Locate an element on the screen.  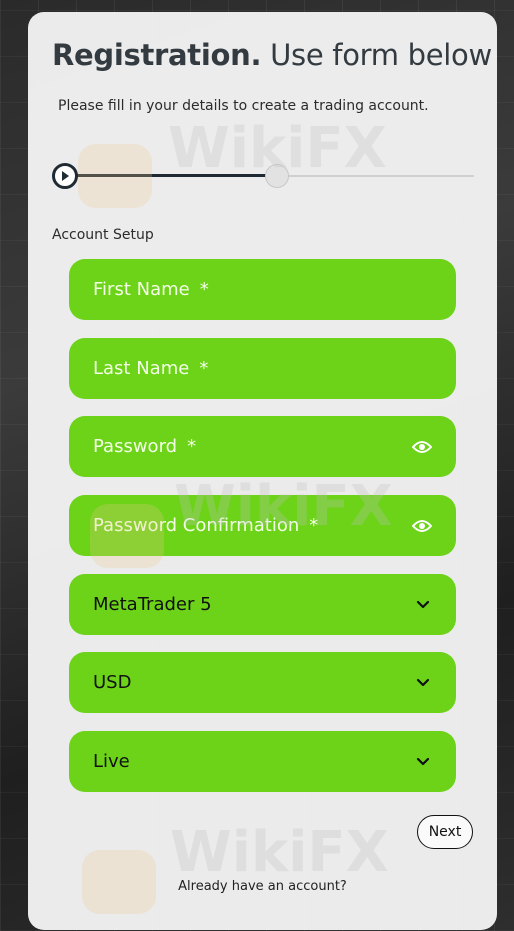
password-confirmation-field: Password Confirmation * is located at coordinates (262, 525).